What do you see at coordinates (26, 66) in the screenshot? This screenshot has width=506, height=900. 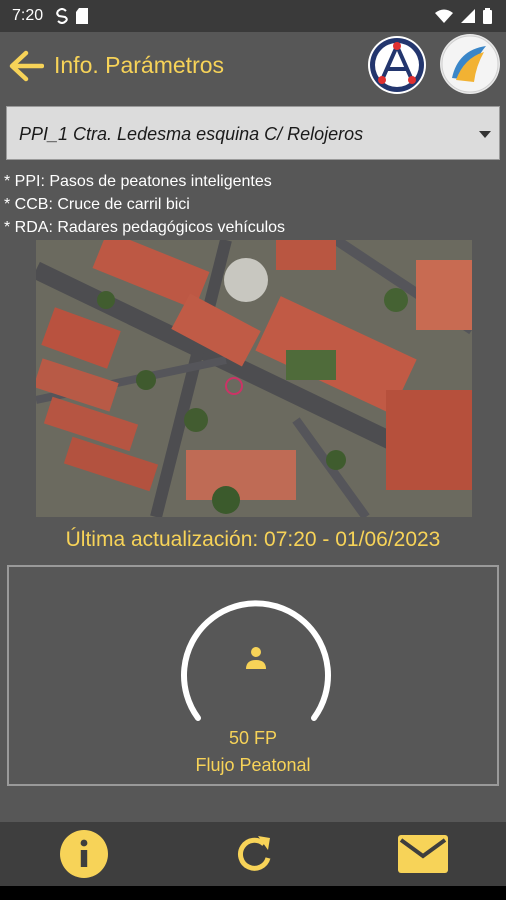 I see `back-arrow-icon` at bounding box center [26, 66].